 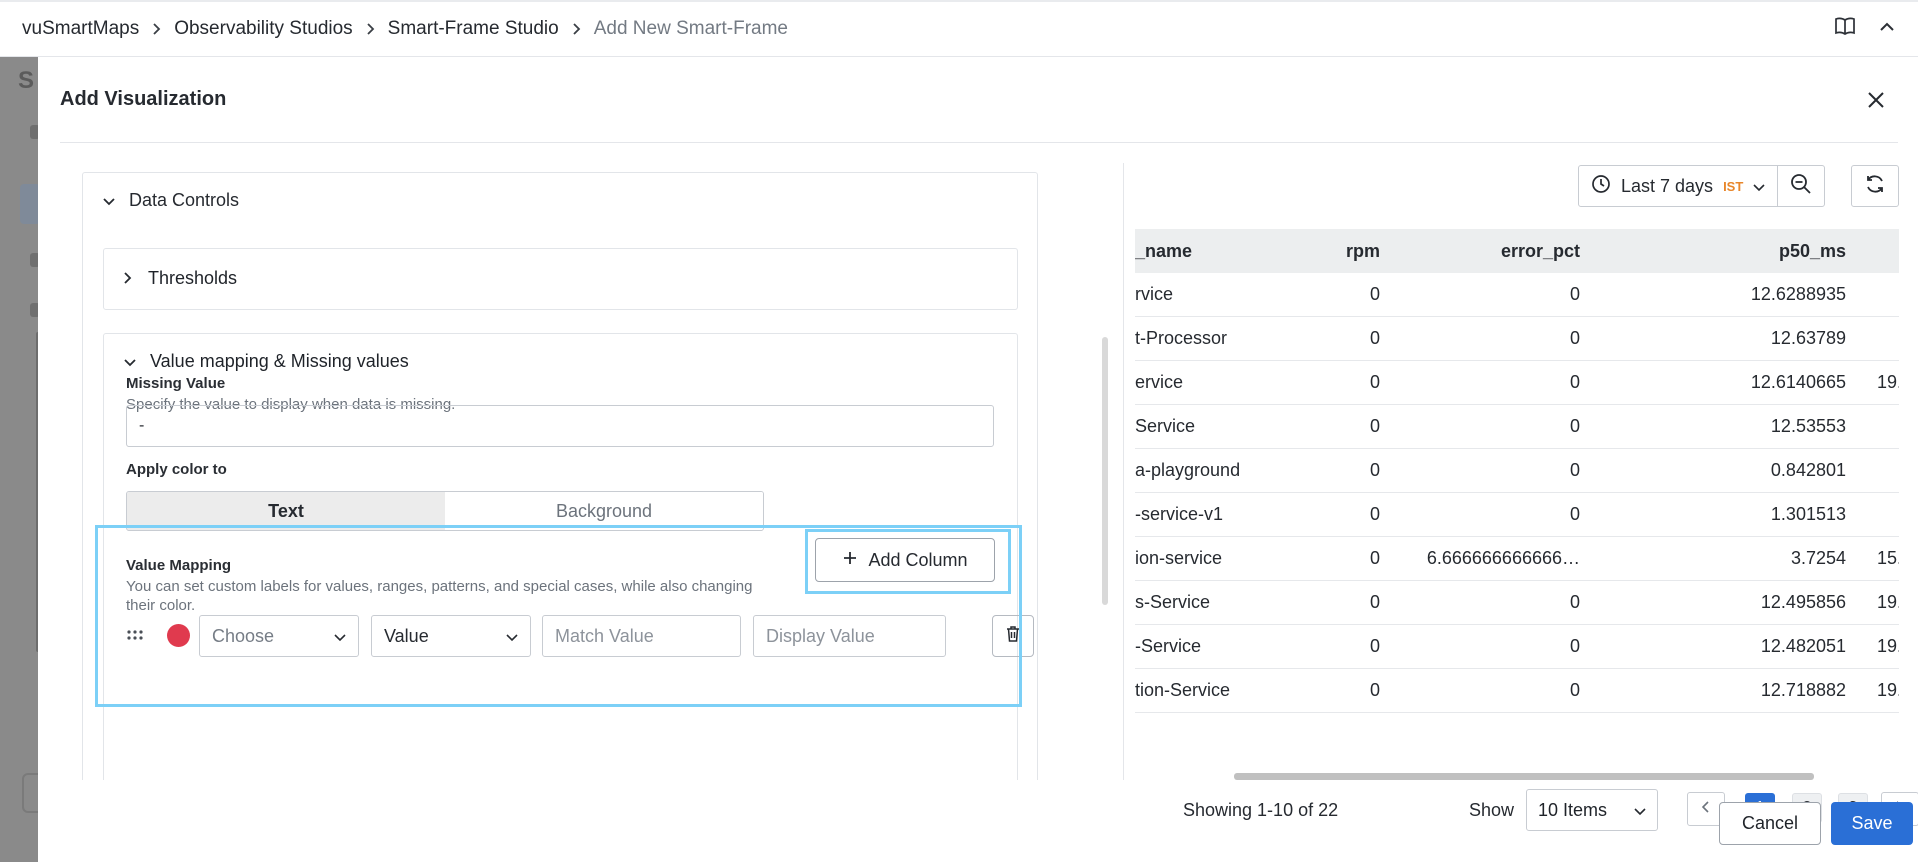 What do you see at coordinates (1517, 295) in the screenshot?
I see `table-row: rvice 0 0 12.6288935` at bounding box center [1517, 295].